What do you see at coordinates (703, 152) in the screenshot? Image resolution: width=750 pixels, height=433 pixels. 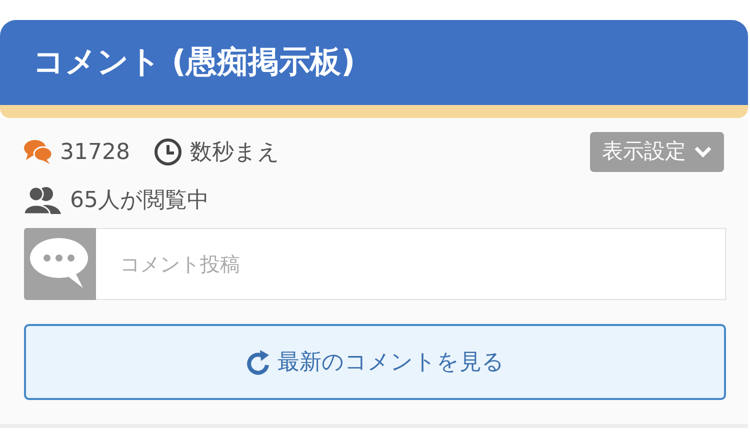 I see `chevron-down-icon` at bounding box center [703, 152].